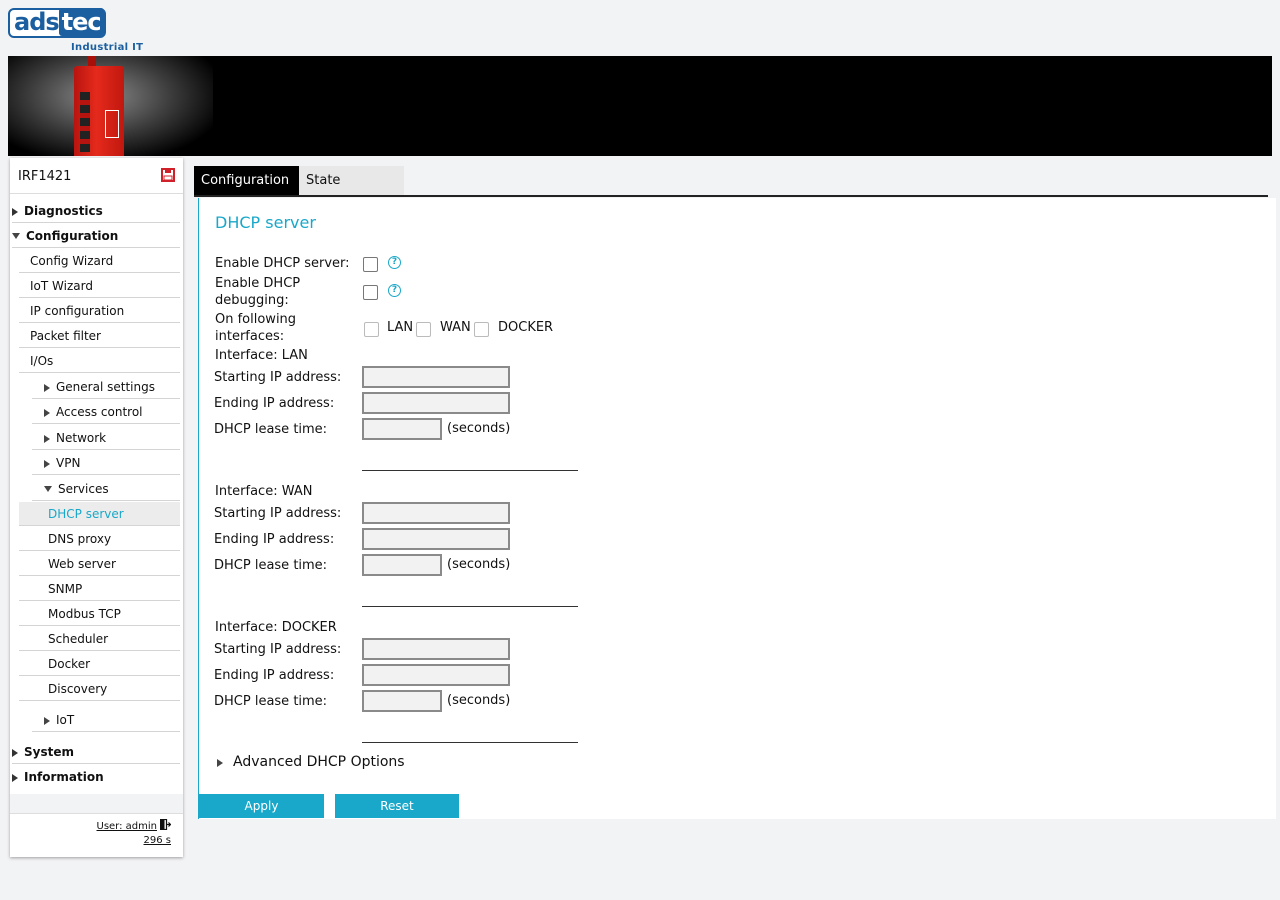  What do you see at coordinates (400, 327) in the screenshot?
I see `interface-lan-label: LAN` at bounding box center [400, 327].